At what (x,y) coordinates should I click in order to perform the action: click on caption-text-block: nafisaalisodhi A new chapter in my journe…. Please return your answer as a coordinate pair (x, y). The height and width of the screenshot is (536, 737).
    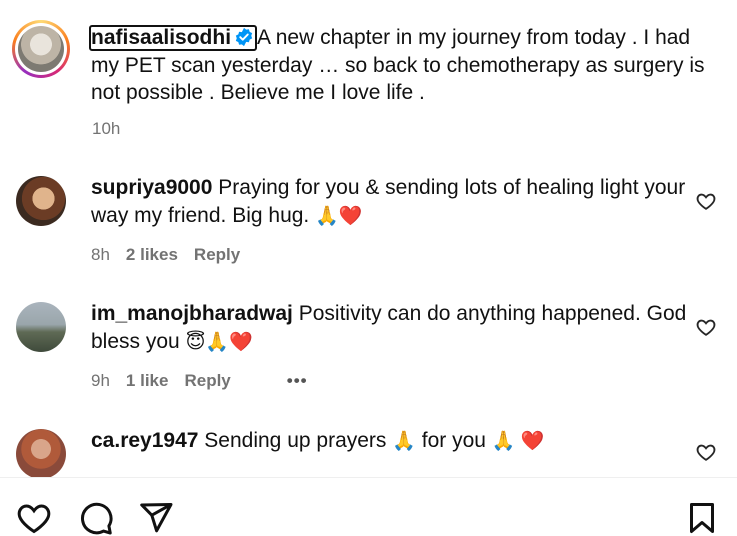
    Looking at the image, I should click on (405, 65).